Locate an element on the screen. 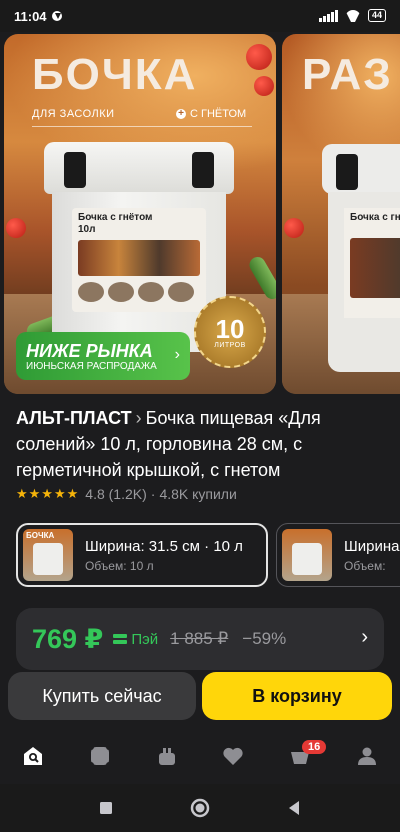 The width and height of the screenshot is (400, 832). slide-subtitle-right: + С ГНЁТОМ is located at coordinates (211, 114).